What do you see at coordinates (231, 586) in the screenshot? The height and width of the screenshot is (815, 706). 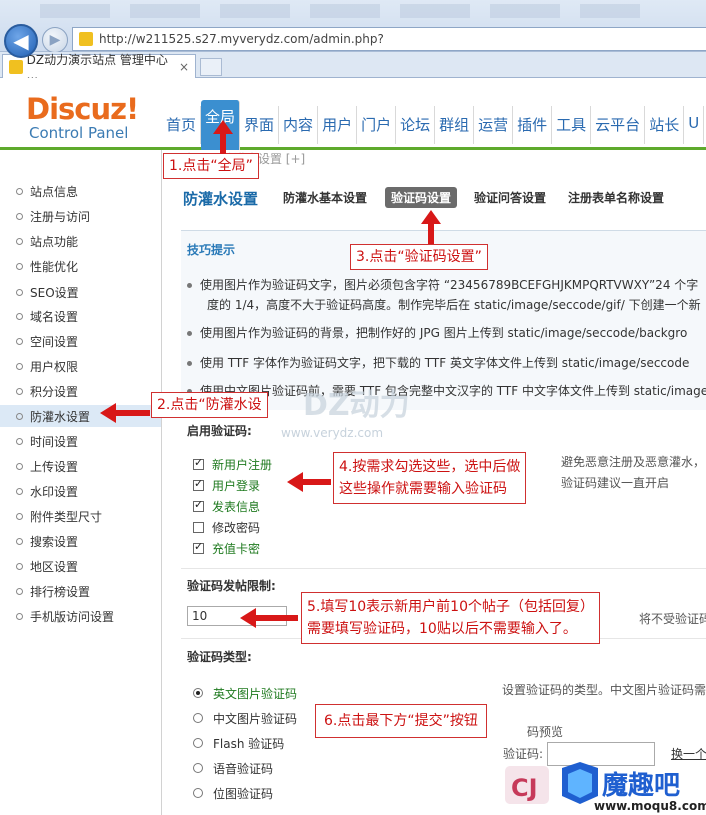 I see `limit-label: 验证码发帖限制:` at bounding box center [231, 586].